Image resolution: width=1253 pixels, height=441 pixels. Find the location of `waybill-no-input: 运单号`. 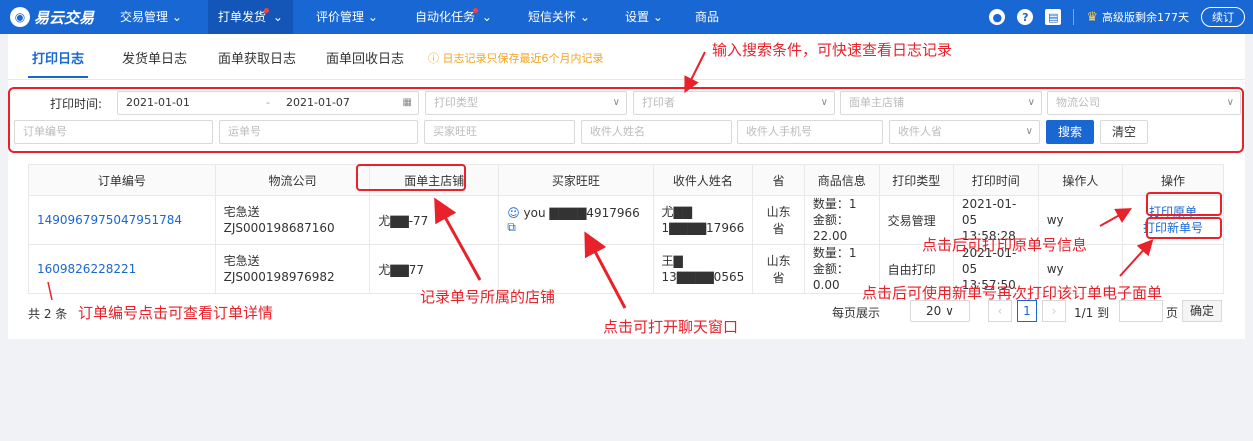

waybill-no-input: 运单号 is located at coordinates (318, 132).